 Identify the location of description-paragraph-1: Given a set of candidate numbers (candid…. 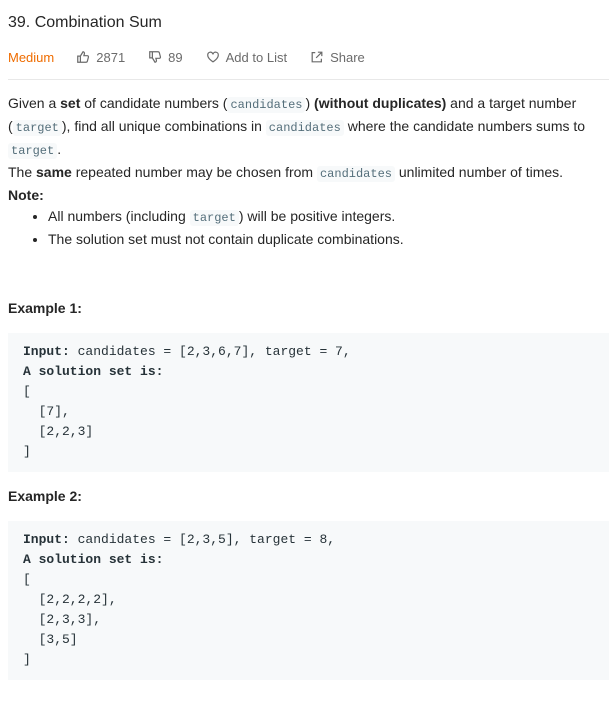
(297, 127).